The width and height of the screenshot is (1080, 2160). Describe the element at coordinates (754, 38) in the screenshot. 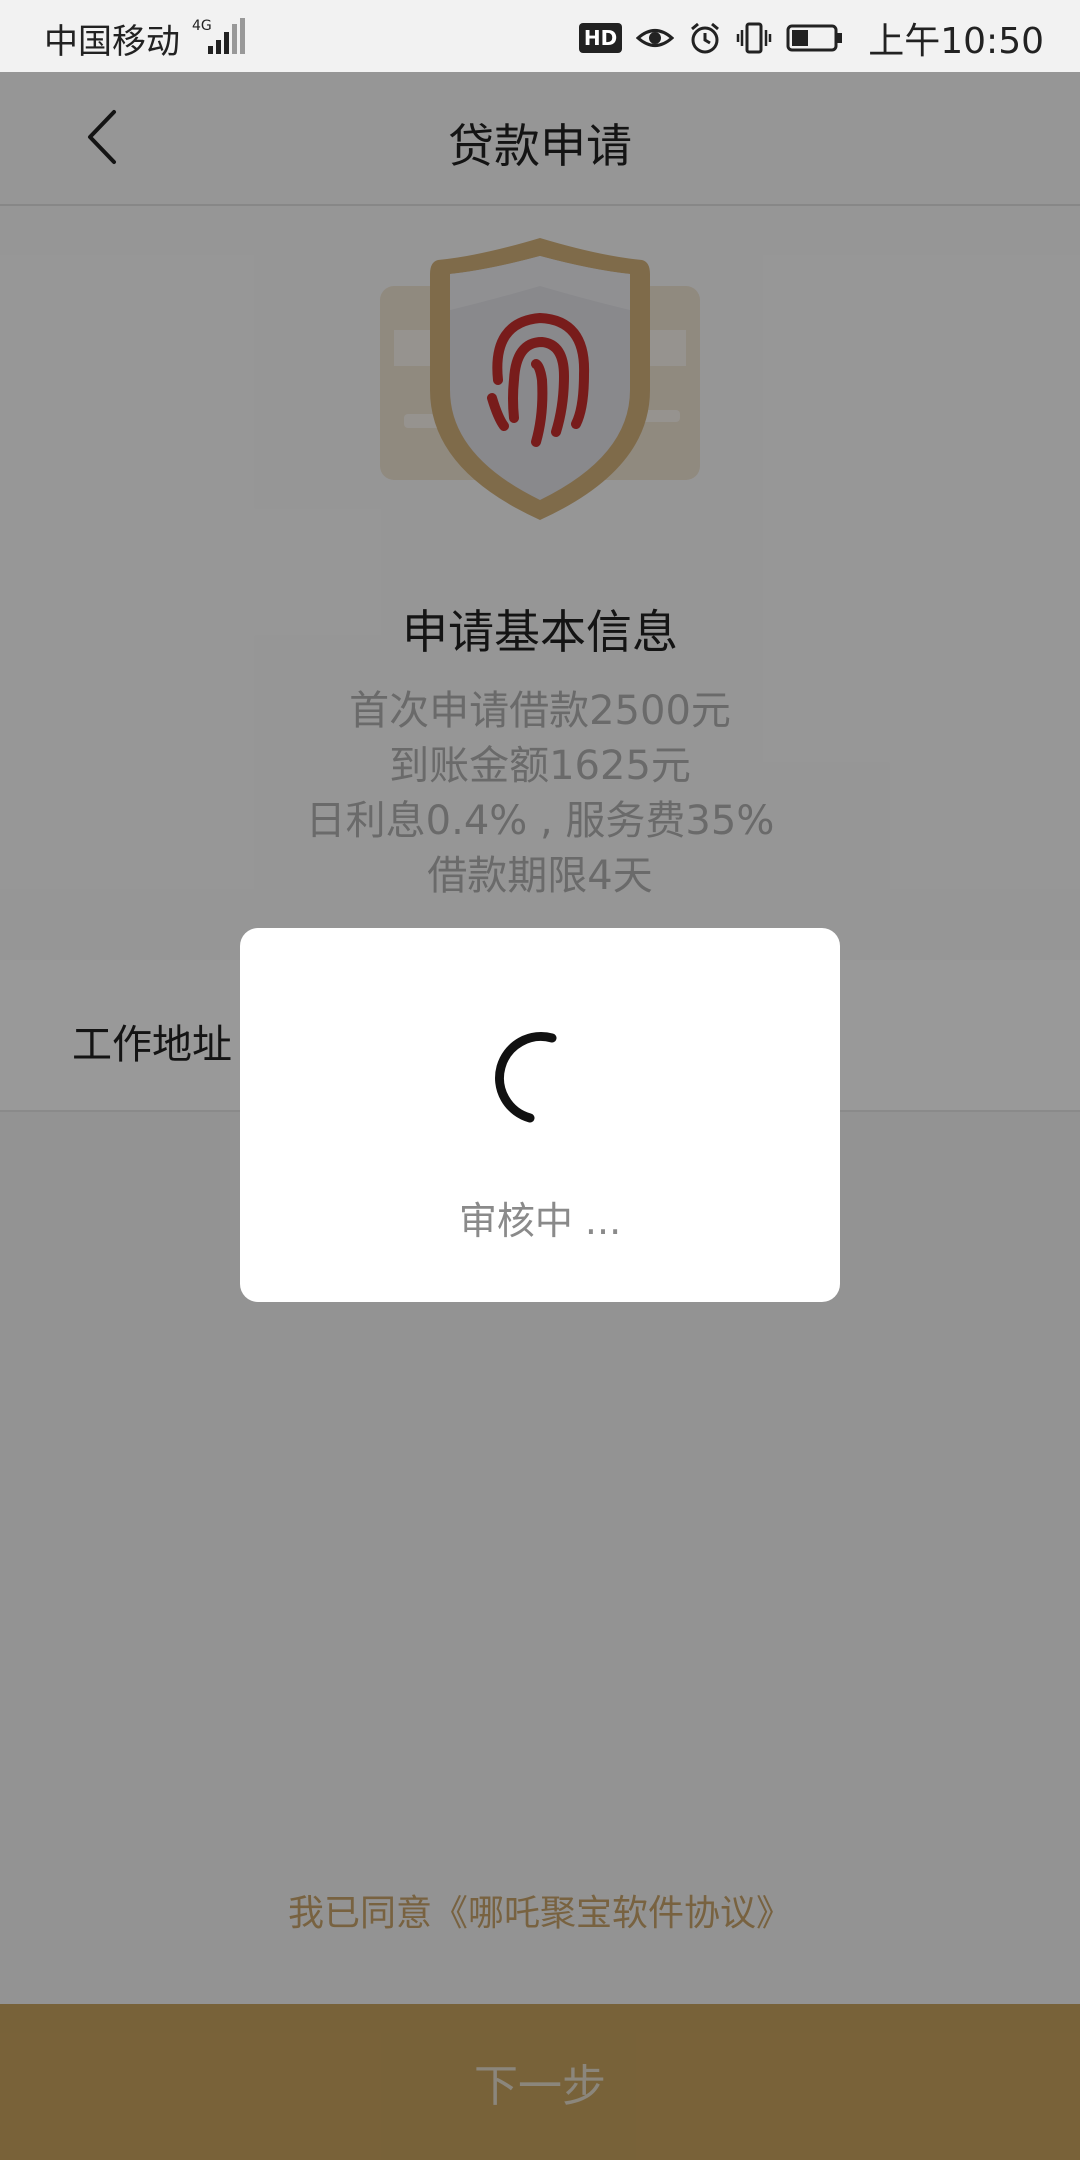

I see `vibrate-icon` at that location.